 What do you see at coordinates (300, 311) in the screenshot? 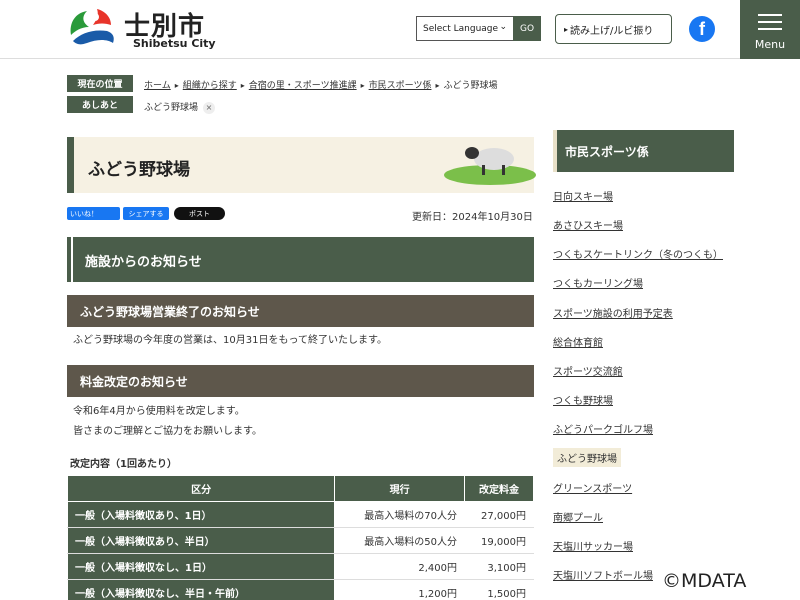
I see `subsection-heading-closing: ふどう野球場営業終了のお知らせ` at bounding box center [300, 311].